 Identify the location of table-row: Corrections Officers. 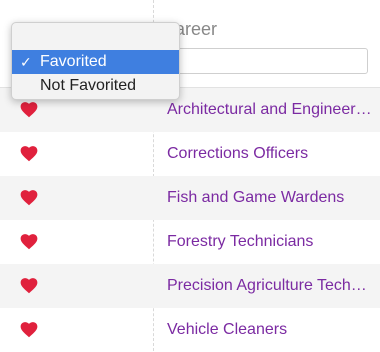
(190, 154).